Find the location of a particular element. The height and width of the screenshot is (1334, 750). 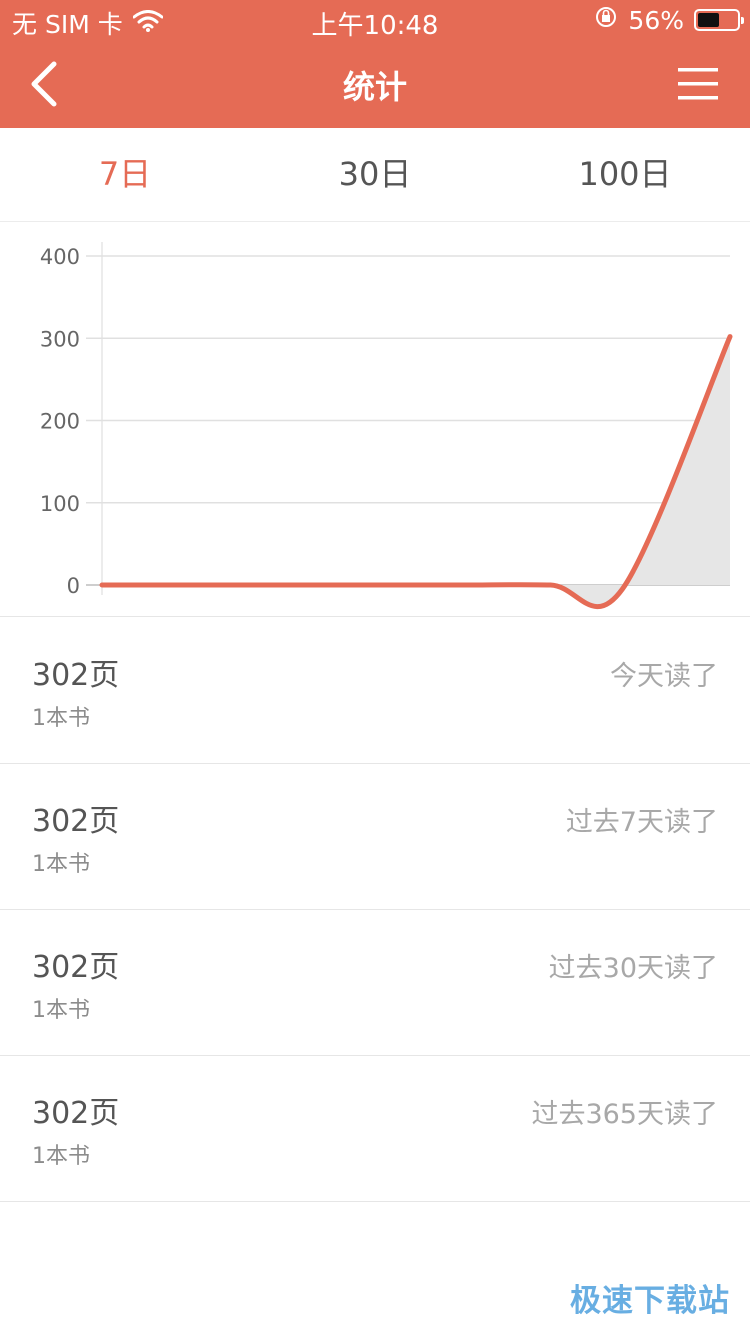

tab-100-days: 100日 is located at coordinates (625, 174).